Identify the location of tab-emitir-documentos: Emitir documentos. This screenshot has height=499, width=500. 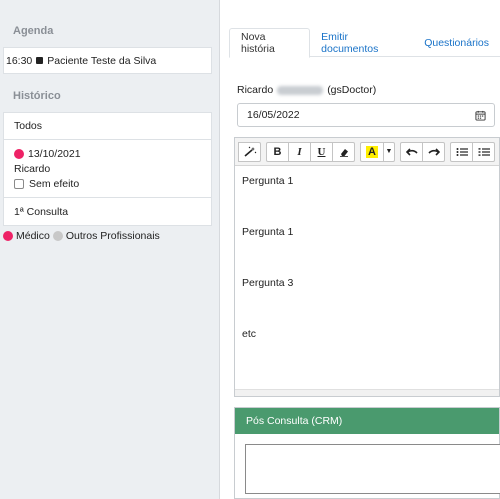
(361, 42).